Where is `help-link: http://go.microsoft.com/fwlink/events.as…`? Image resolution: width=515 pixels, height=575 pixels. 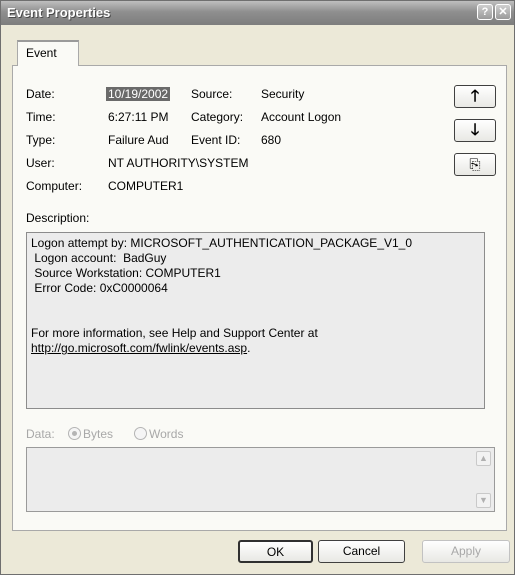 help-link: http://go.microsoft.com/fwlink/events.as… is located at coordinates (139, 348).